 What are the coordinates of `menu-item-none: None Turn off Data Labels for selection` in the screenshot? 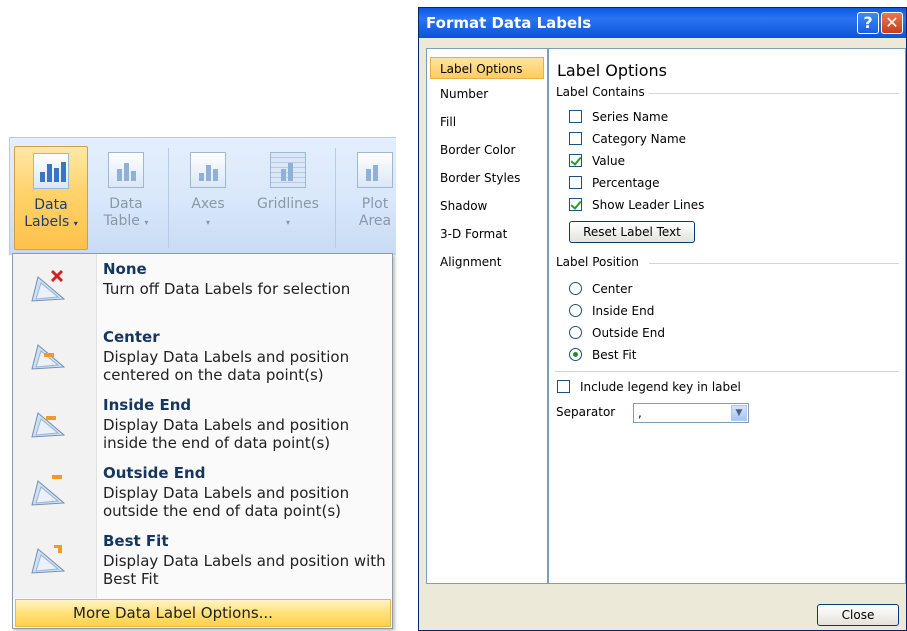 It's located at (202, 291).